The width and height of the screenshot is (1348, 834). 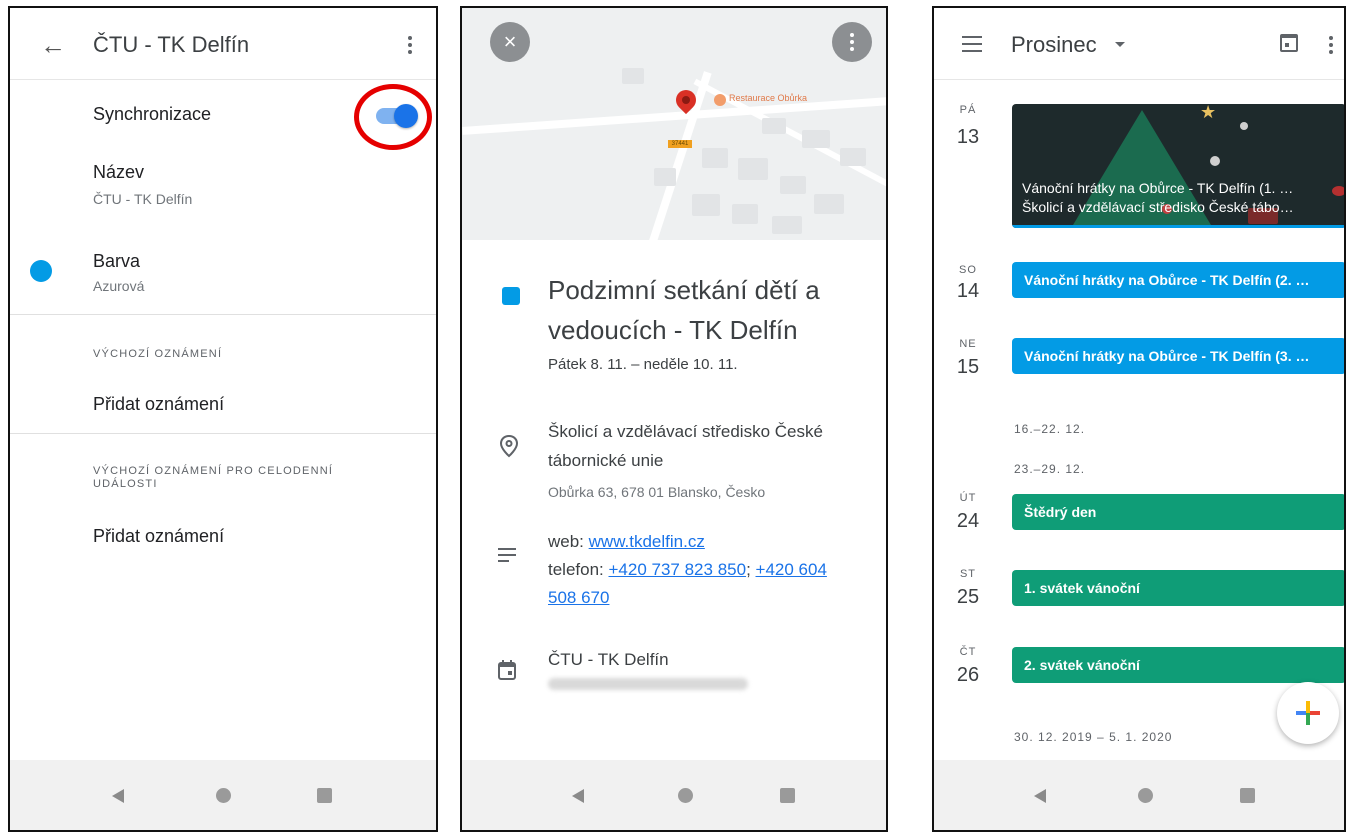 I want to click on event-chip: Štědrý den, so click(x=1178, y=512).